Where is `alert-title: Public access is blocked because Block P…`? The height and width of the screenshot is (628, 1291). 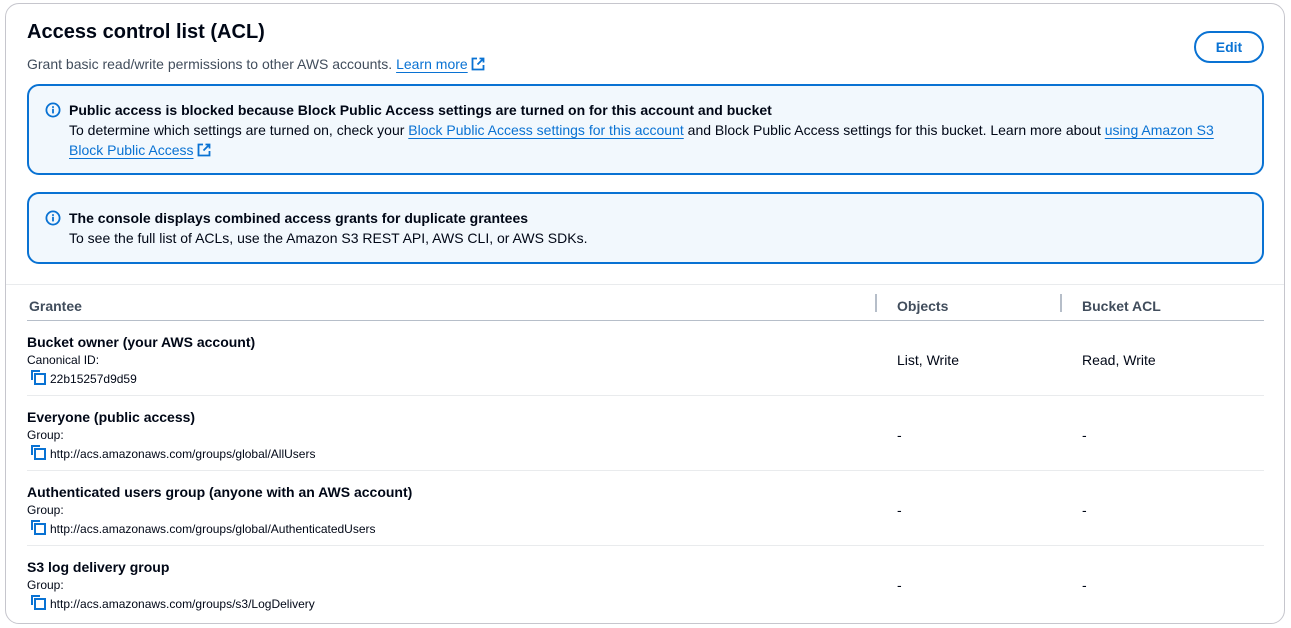 alert-title: Public access is blocked because Block P… is located at coordinates (420, 110).